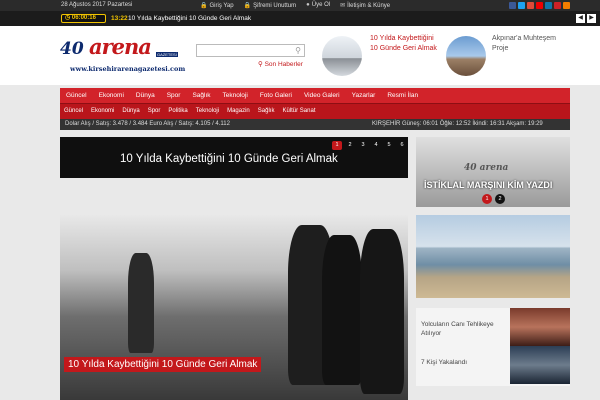 The height and width of the screenshot is (400, 600). I want to click on last-news-label: Son Haberler, so click(283, 64).